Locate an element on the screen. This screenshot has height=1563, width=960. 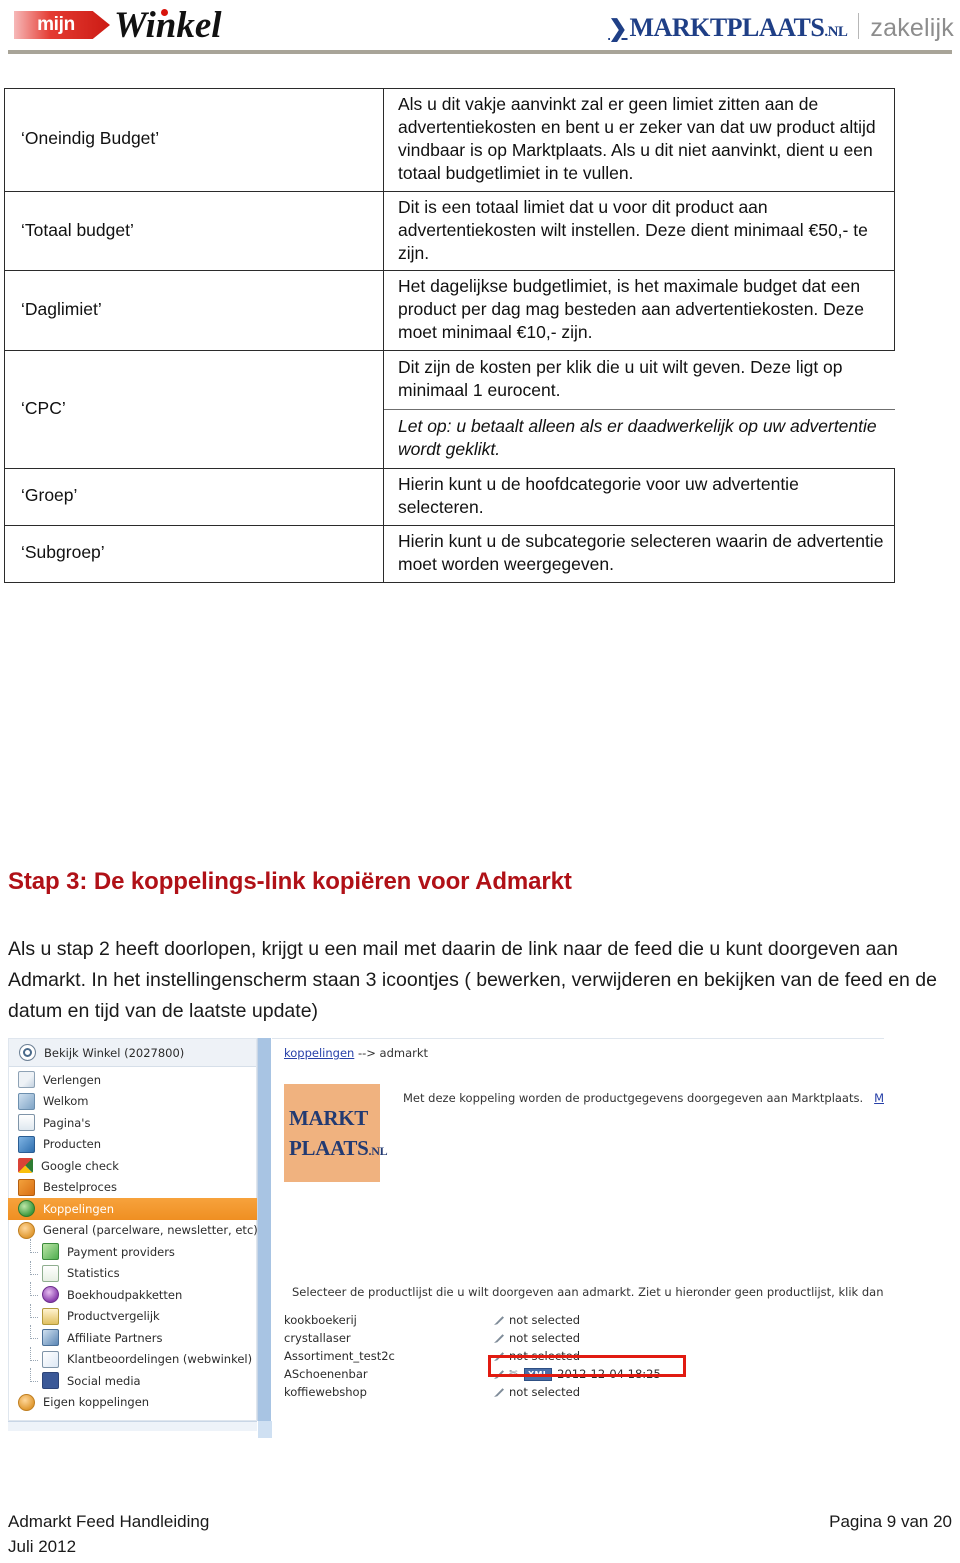
marktplaats-arrow-icon: ❯ is located at coordinates (618, 28).